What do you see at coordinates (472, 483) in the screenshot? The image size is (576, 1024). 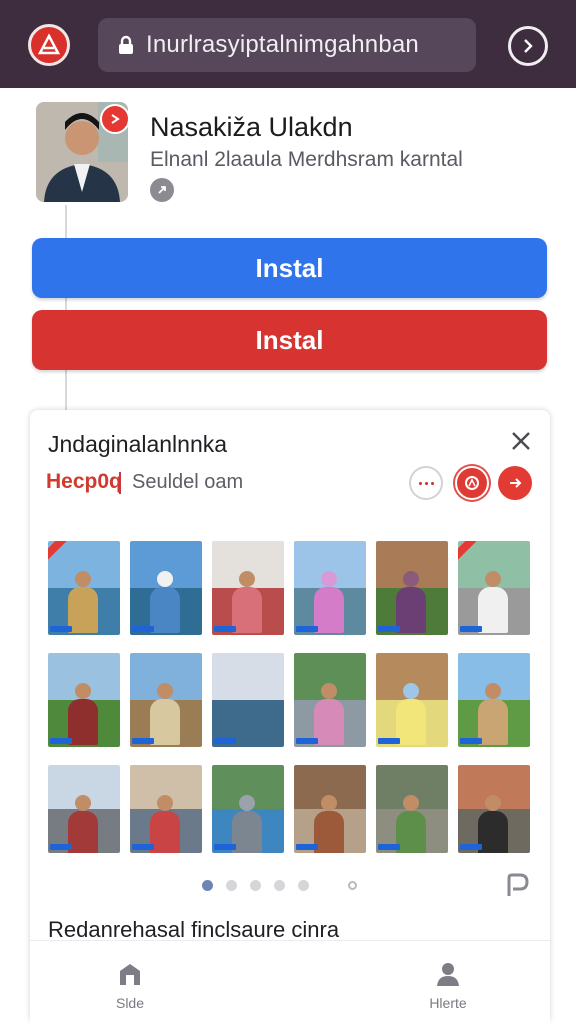 I see `save-icon` at bounding box center [472, 483].